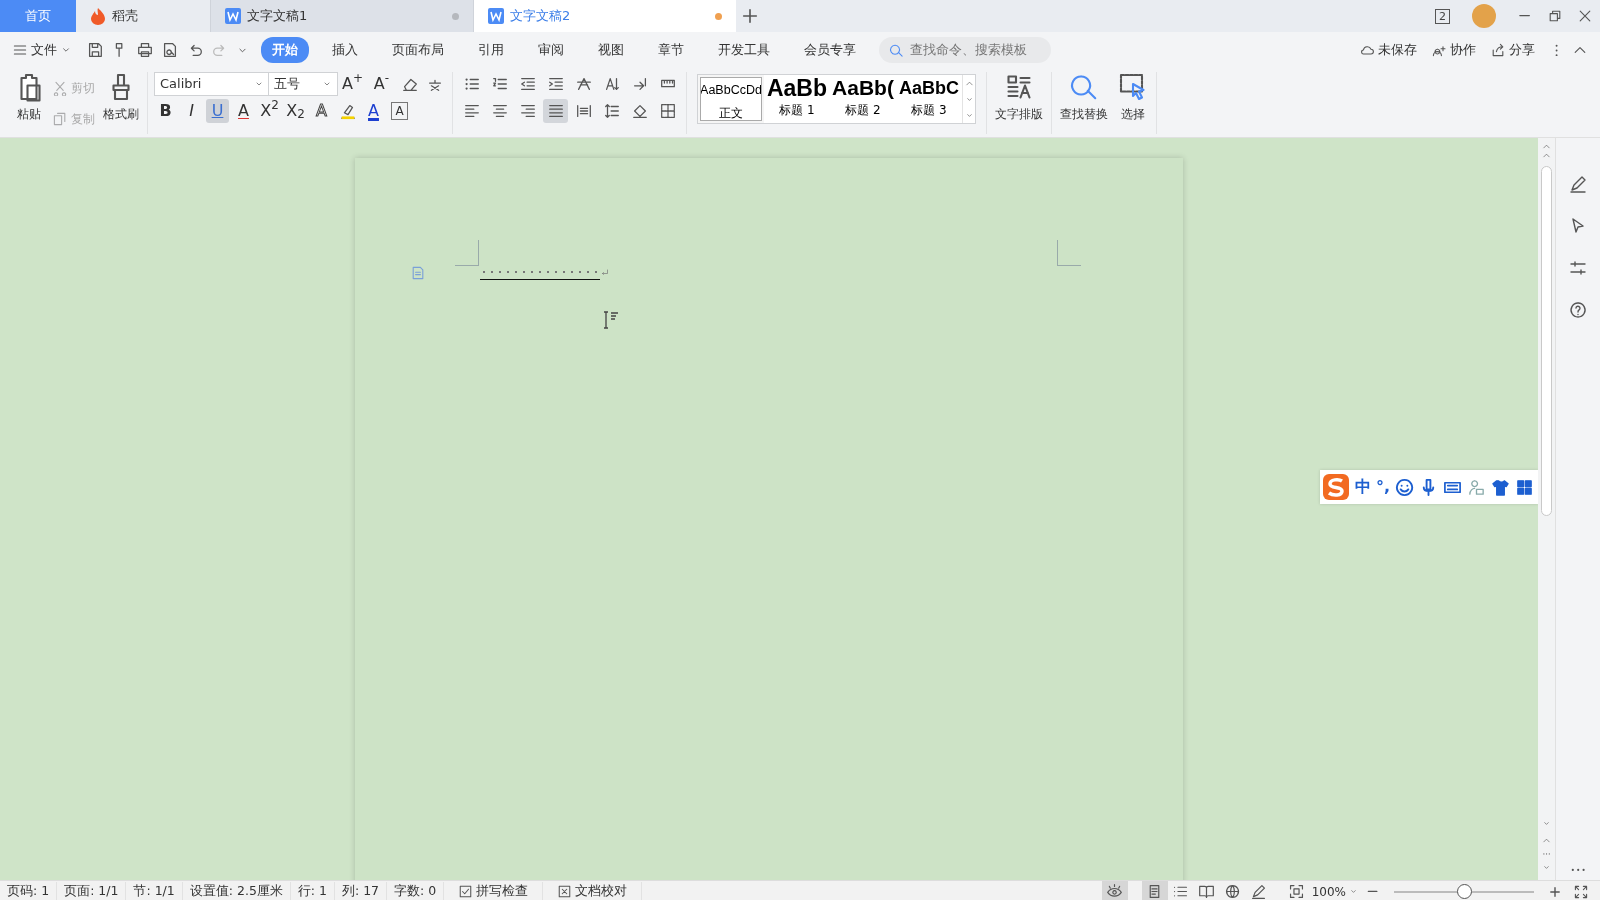  What do you see at coordinates (121, 103) in the screenshot?
I see `format-painter-button: 格式刷` at bounding box center [121, 103].